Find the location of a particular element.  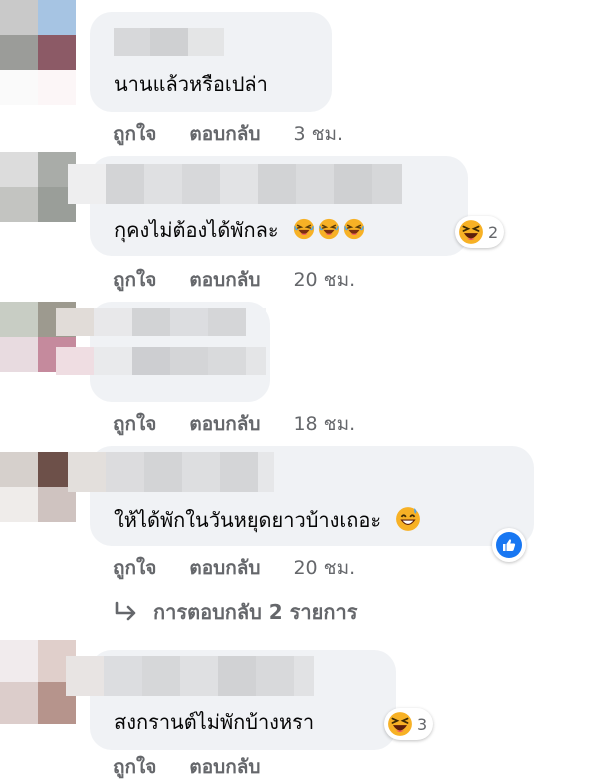

comment-bubble: สงกรานต์ไม่พักบ้างหรา is located at coordinates (231, 700).